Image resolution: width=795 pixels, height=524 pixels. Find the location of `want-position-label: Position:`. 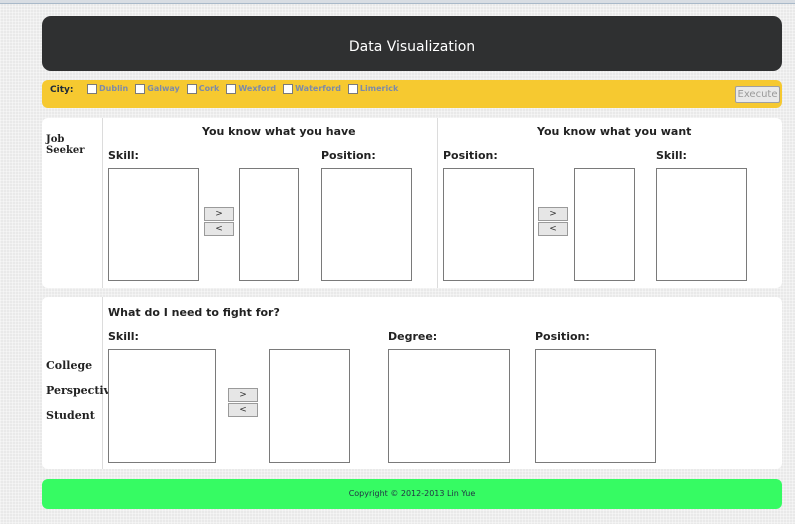

want-position-label: Position: is located at coordinates (470, 155).